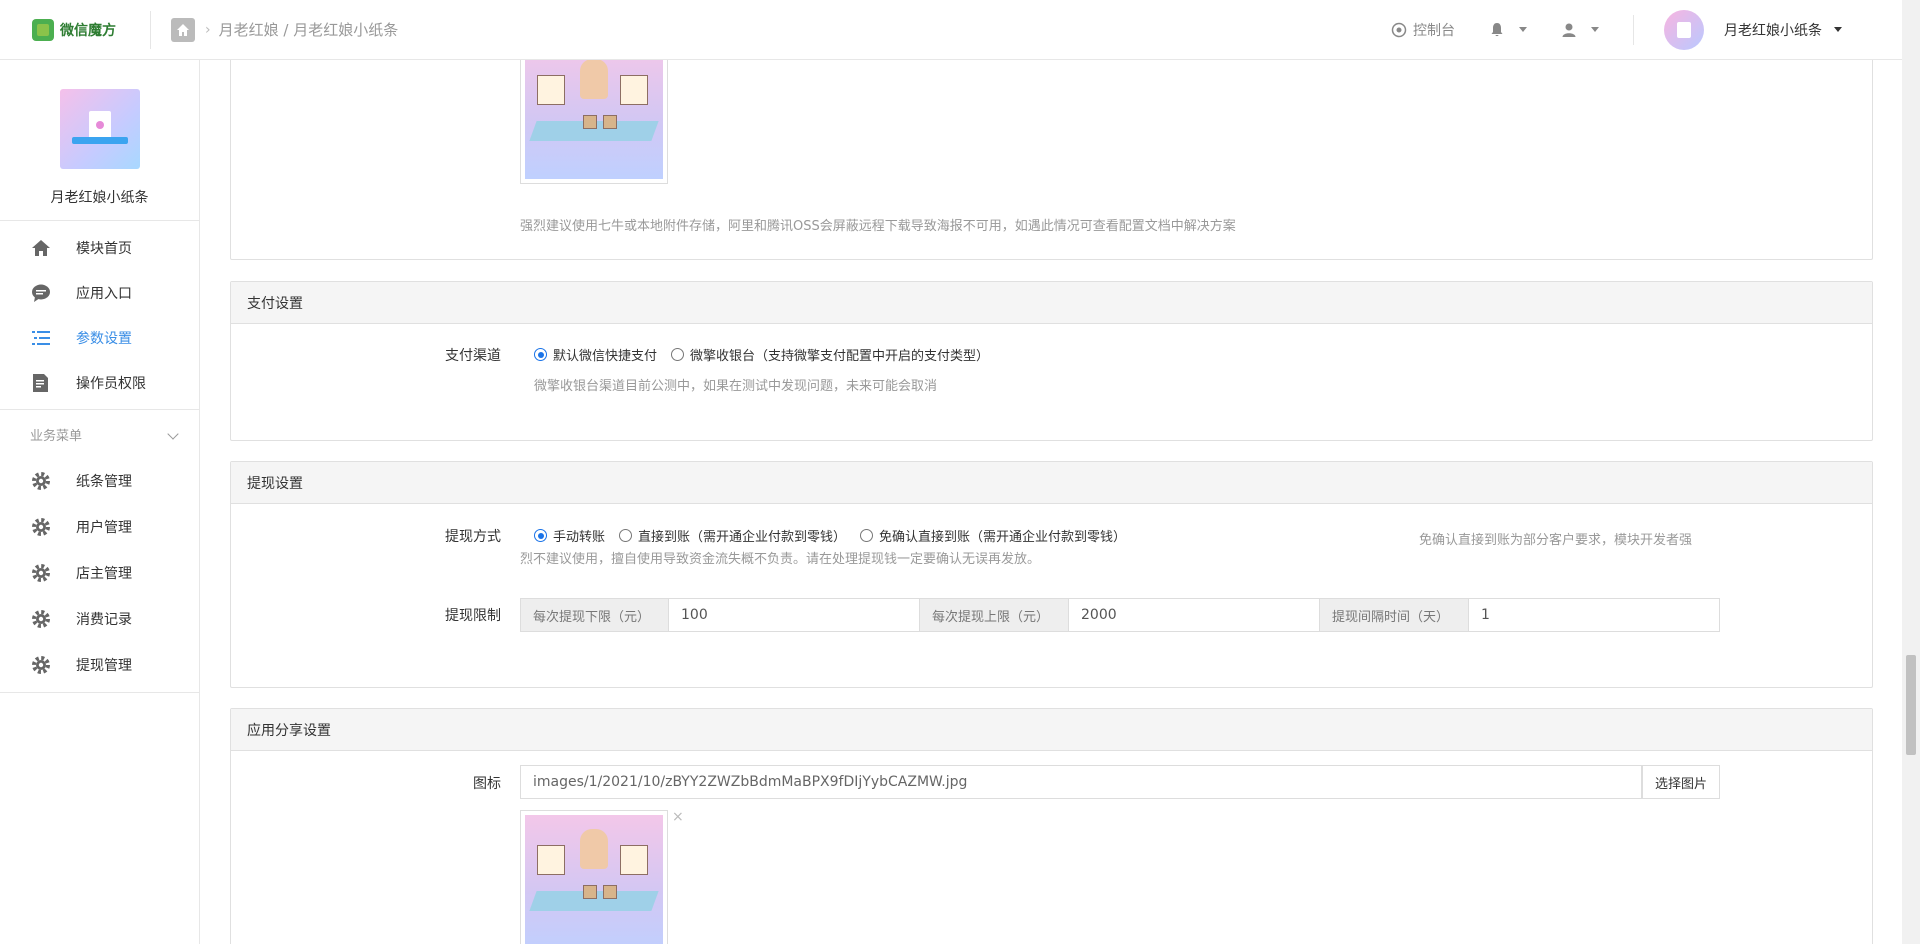  Describe the element at coordinates (780, 559) in the screenshot. I see `withdraw-warning-line2: 烈不建议使用，擅自使用导致资金流失概不负责。请在处理提现钱一定要确认无误再发放。` at that location.